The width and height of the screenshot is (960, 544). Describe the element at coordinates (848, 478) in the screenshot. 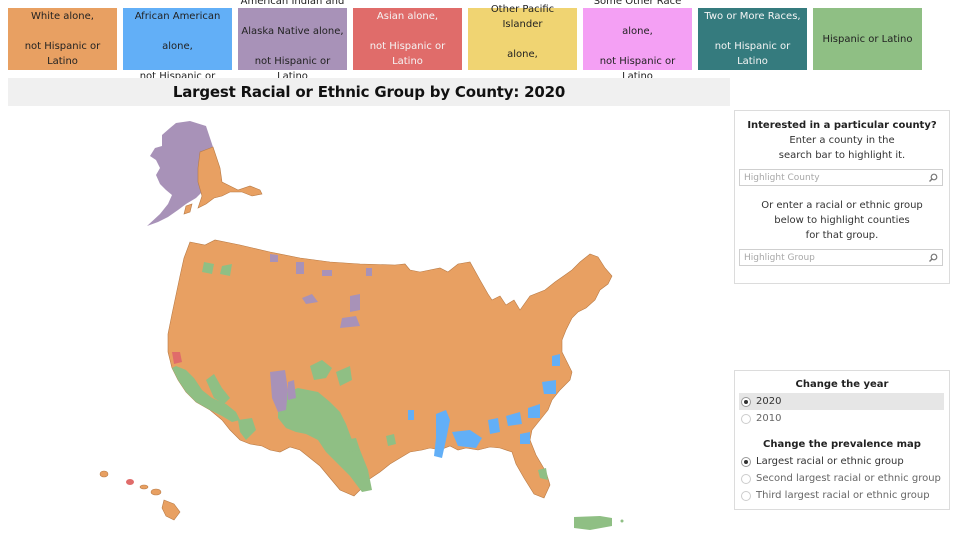

I see `prevalence-option-label: Second largest racial or ethnic group` at that location.